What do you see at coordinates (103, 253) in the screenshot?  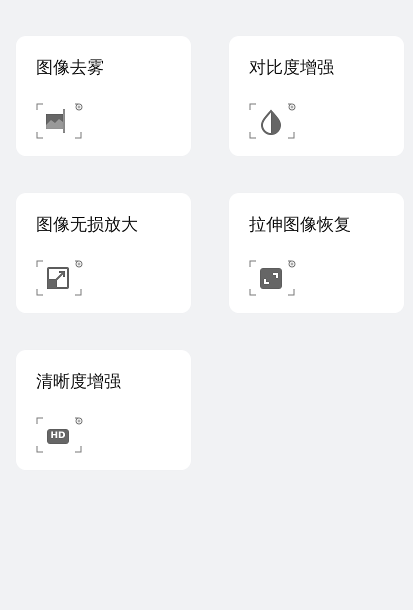 I see `tool-card: 图像无损放大` at bounding box center [103, 253].